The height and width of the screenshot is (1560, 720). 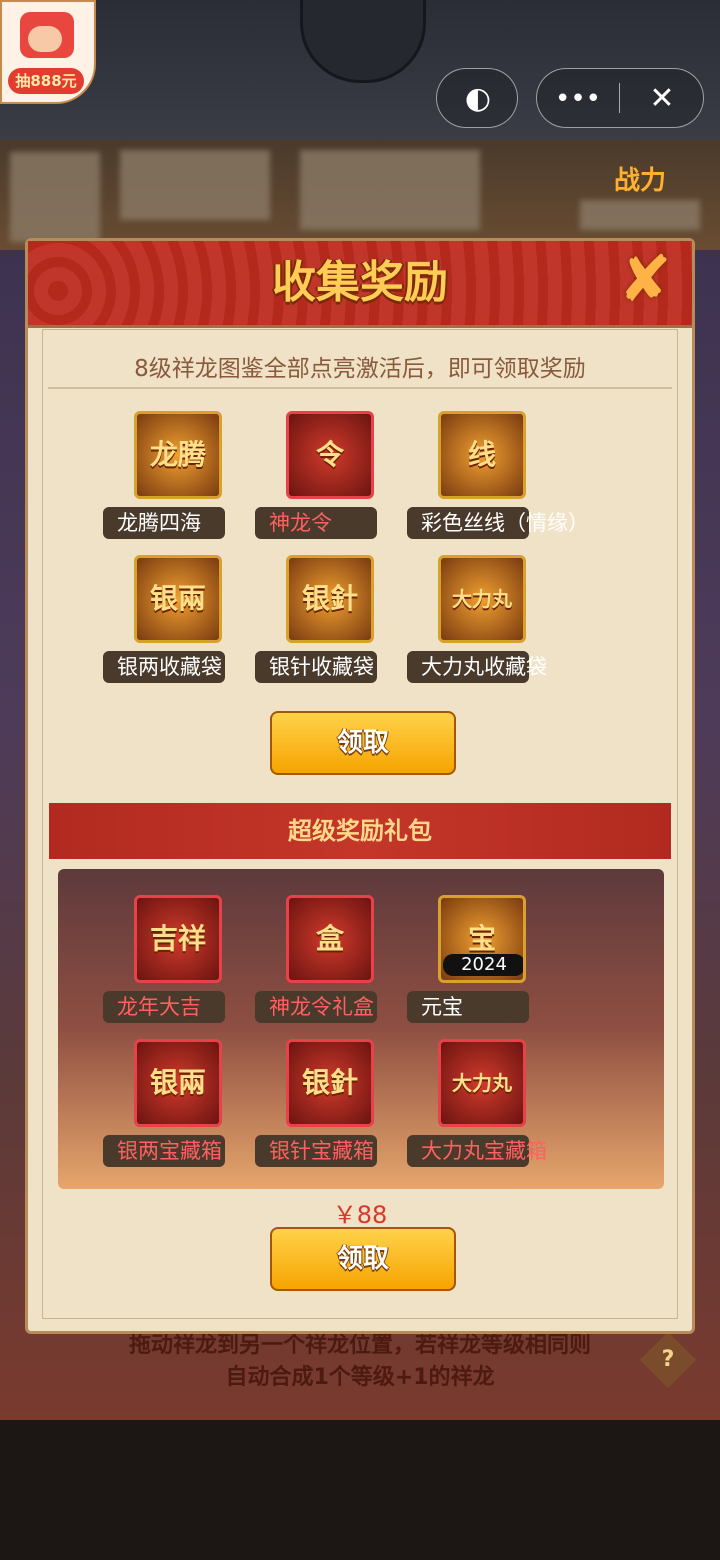 What do you see at coordinates (498, 523) in the screenshot?
I see `reward-label: 彩色丝线（情缘）` at bounding box center [498, 523].